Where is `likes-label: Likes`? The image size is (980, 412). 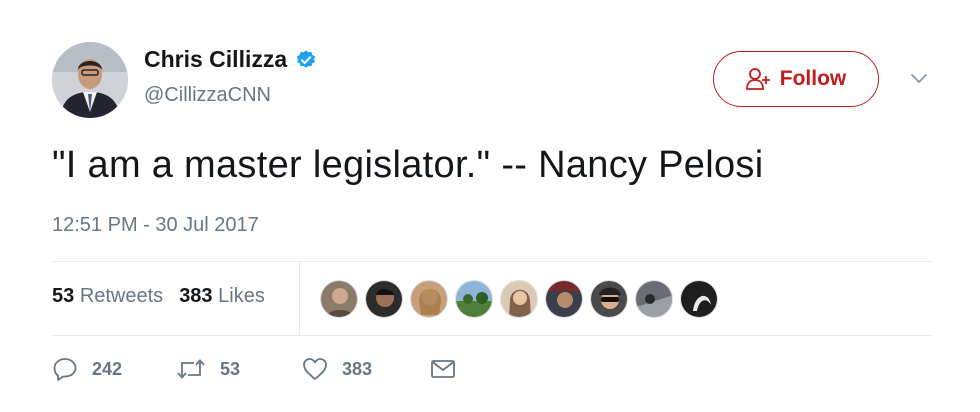 likes-label: Likes is located at coordinates (241, 296).